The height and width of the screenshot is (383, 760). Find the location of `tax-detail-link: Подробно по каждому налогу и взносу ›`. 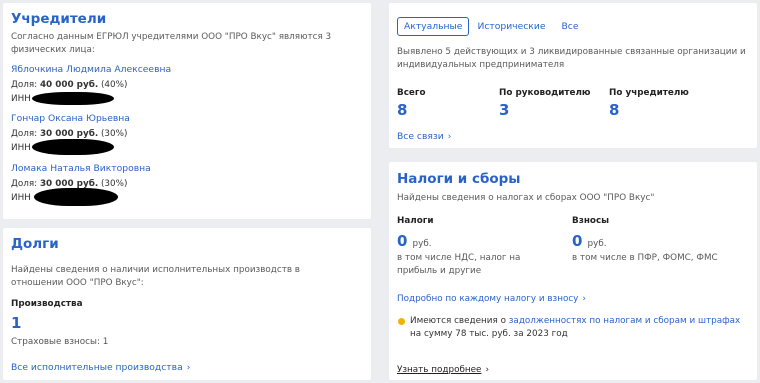

tax-detail-link: Подробно по каждому налогу и взносу › is located at coordinates (491, 295).